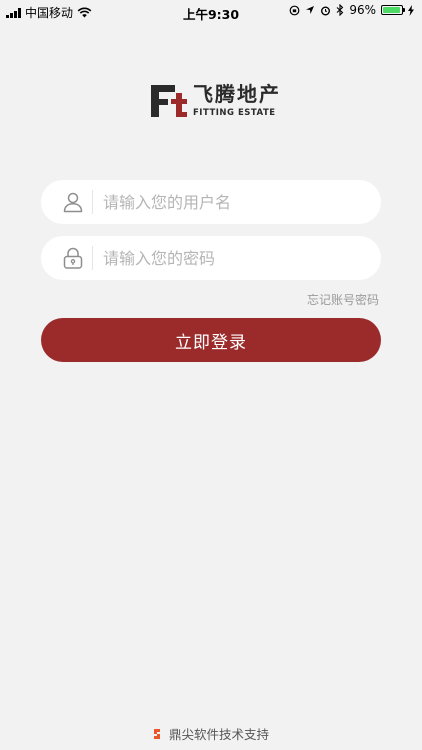 This screenshot has height=750, width=422. I want to click on lock-icon, so click(73, 258).